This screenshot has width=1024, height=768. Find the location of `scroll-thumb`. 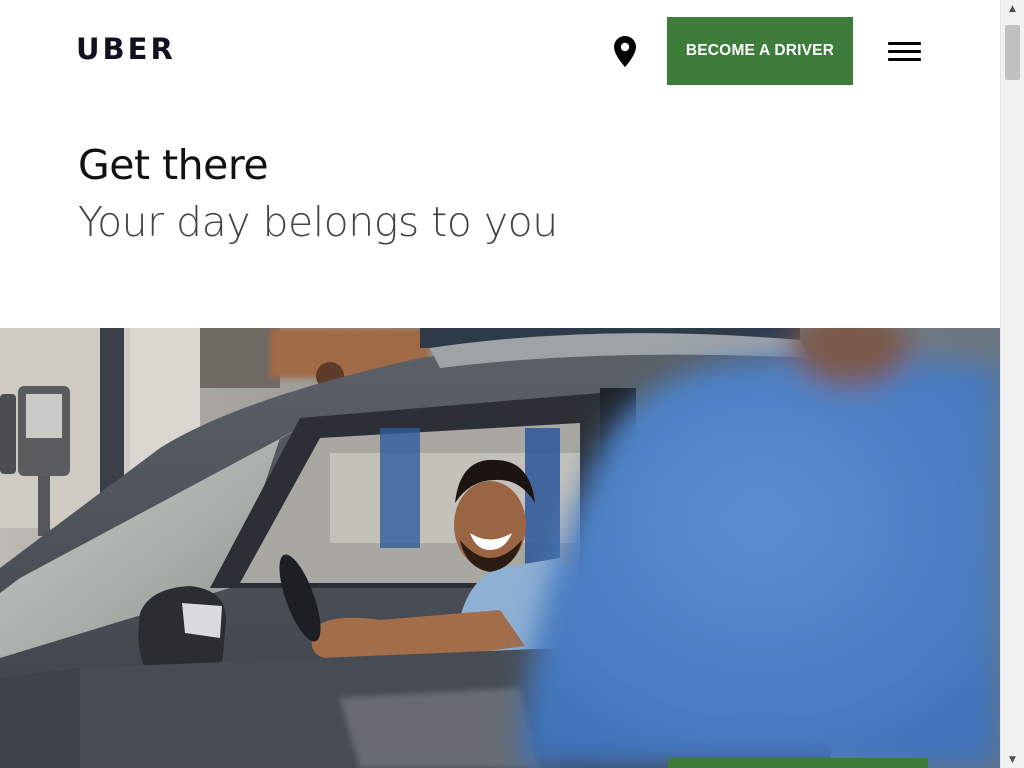

scroll-thumb is located at coordinates (1012, 52).